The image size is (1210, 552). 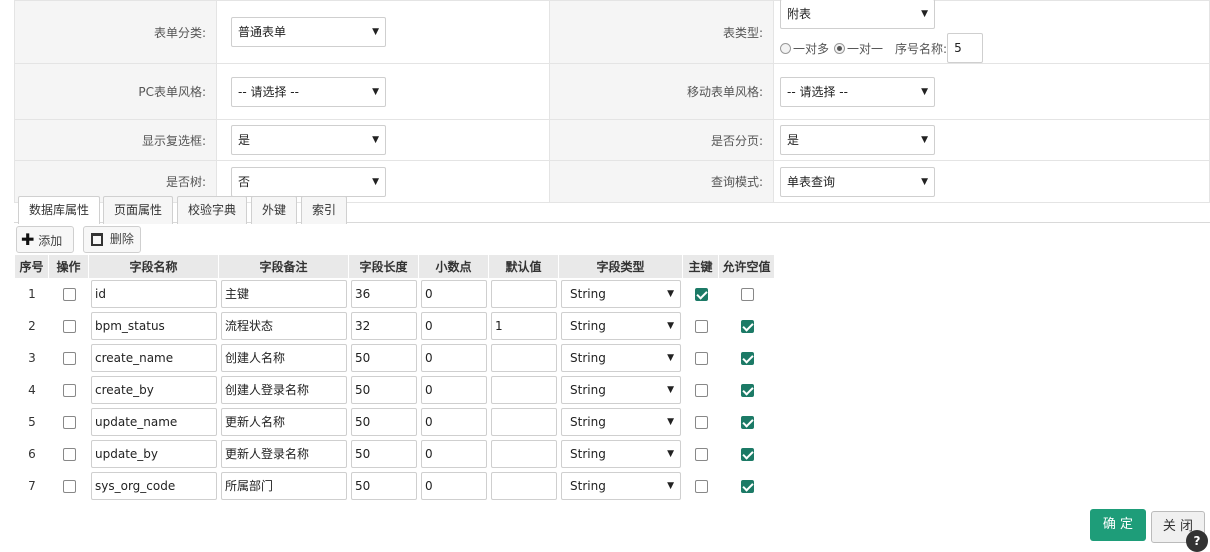 I want to click on help-icon: ?, so click(x=1197, y=541).